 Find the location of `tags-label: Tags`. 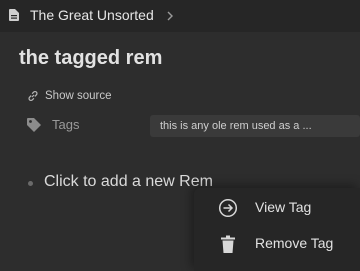

tags-label: Tags is located at coordinates (66, 124).